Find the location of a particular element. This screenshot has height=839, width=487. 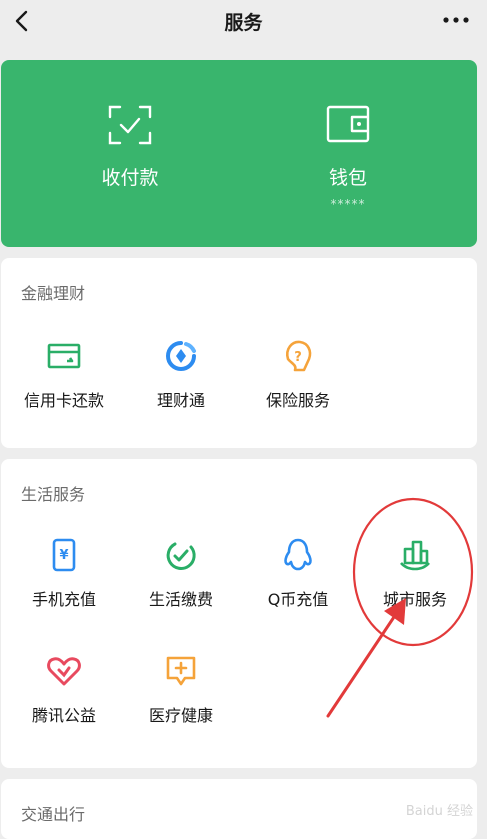

city-services-button: 城市服务 is located at coordinates (415, 585).